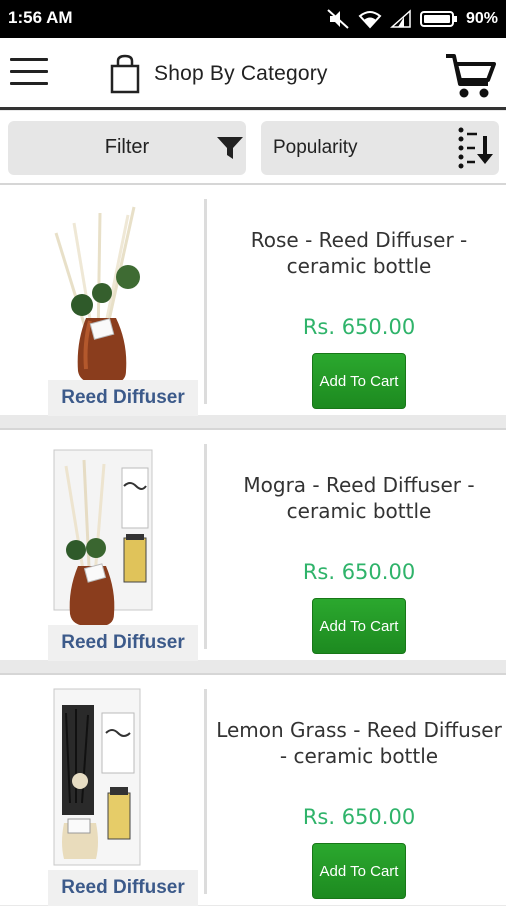 The height and width of the screenshot is (906, 506). I want to click on filter-funnel-icon, so click(230, 148).